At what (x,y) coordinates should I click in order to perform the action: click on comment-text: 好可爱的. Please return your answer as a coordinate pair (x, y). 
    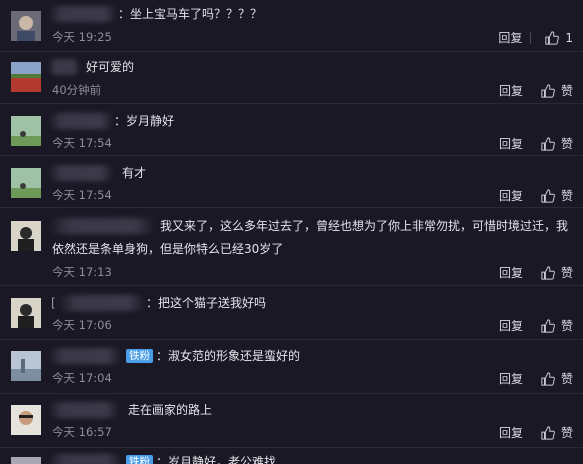
    Looking at the image, I should click on (110, 67).